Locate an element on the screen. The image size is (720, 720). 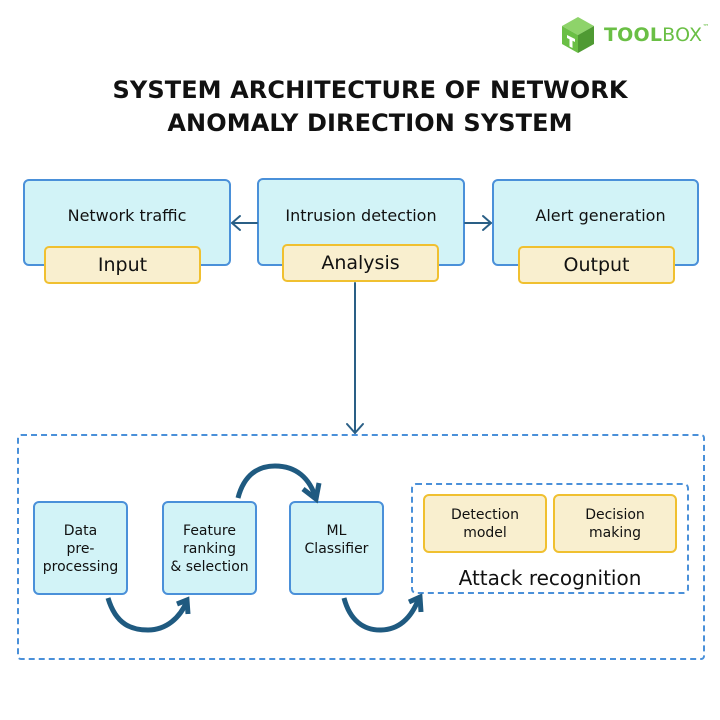
intrusion-detection-label: Intrusion detection is located at coordinates (361, 215).